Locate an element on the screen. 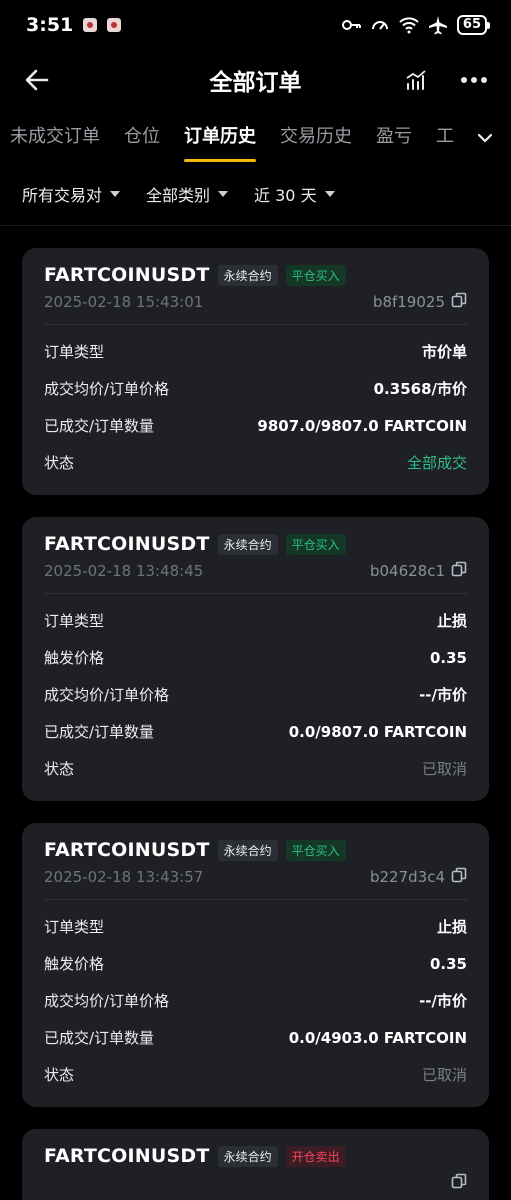  order-id is located at coordinates (456, 1183).